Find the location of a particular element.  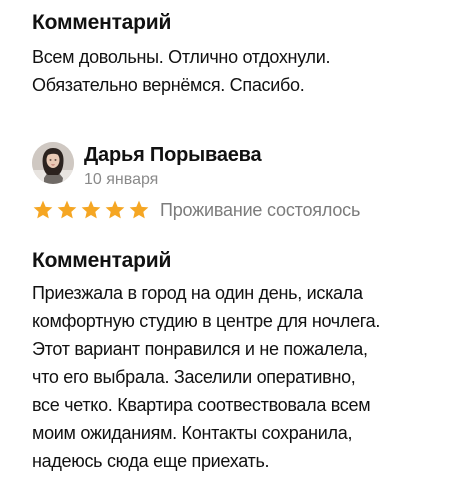

stay-status: Проживание состоялось is located at coordinates (260, 209).